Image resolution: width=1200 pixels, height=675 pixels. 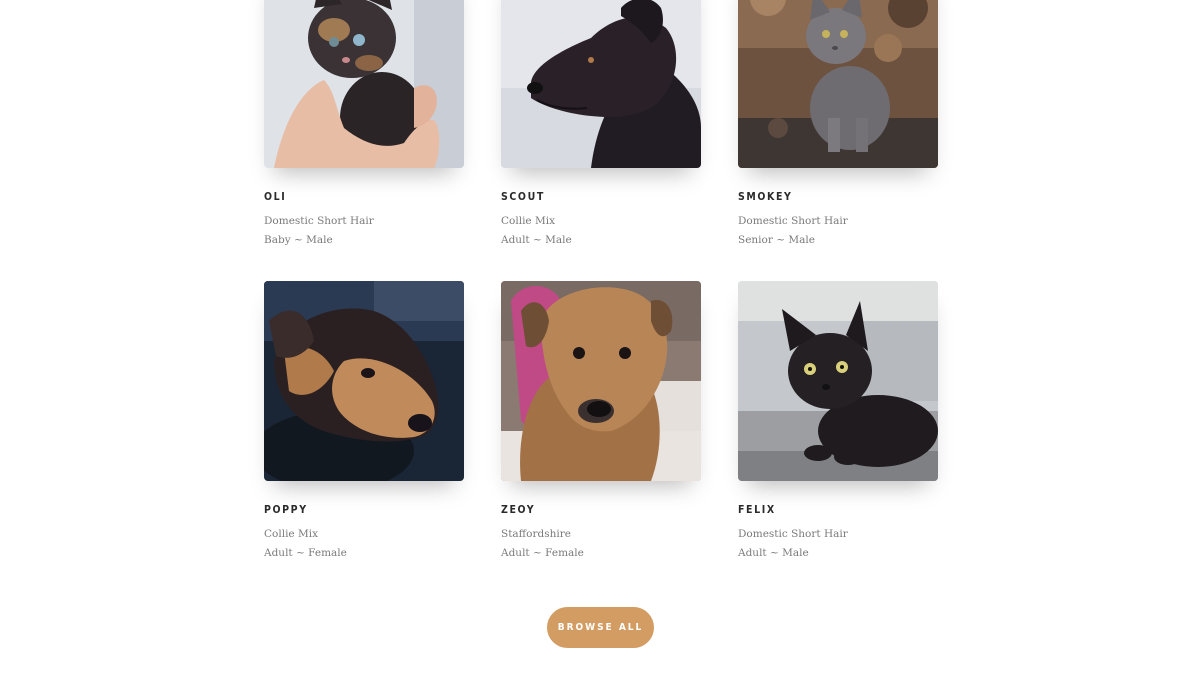 I want to click on pet-age: Baby, so click(x=277, y=240).